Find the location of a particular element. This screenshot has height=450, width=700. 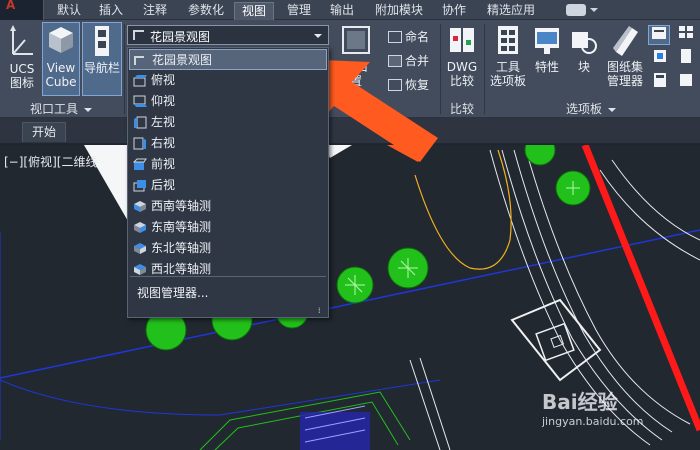

menu-divider is located at coordinates (228, 276).